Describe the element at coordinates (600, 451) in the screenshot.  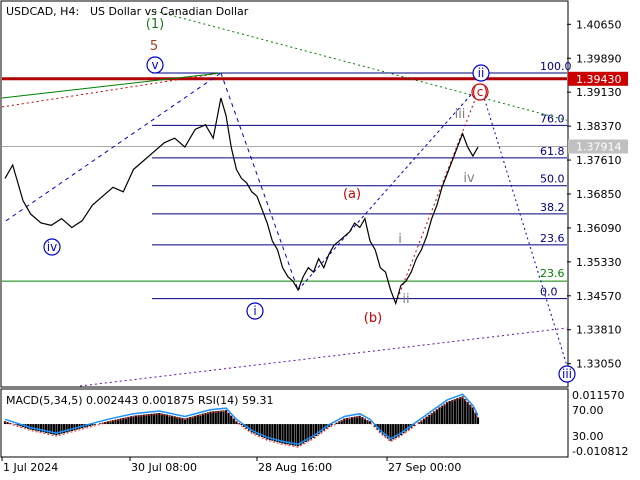
I see `indicator-scale-label: -0.010812` at that location.